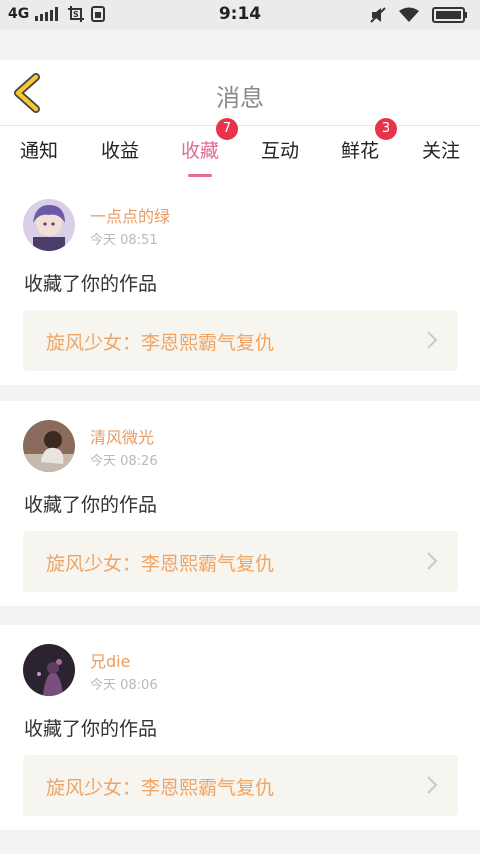  What do you see at coordinates (119, 151) in the screenshot?
I see `tab-label: 收益` at bounding box center [119, 151].